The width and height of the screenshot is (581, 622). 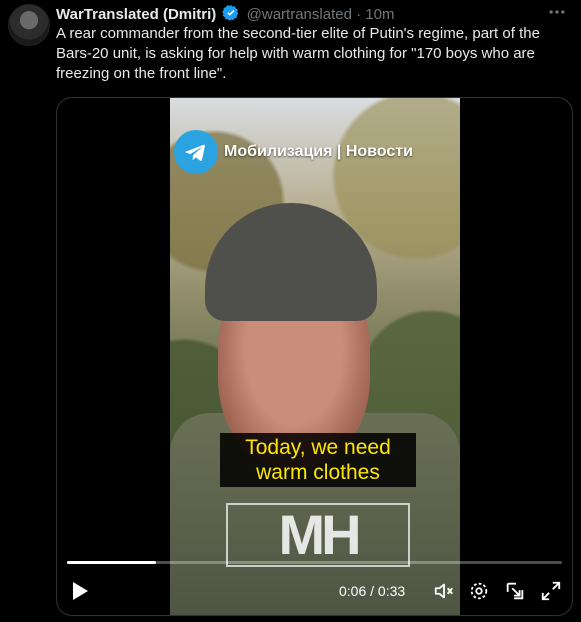 I want to click on settings-icon, so click(x=479, y=591).